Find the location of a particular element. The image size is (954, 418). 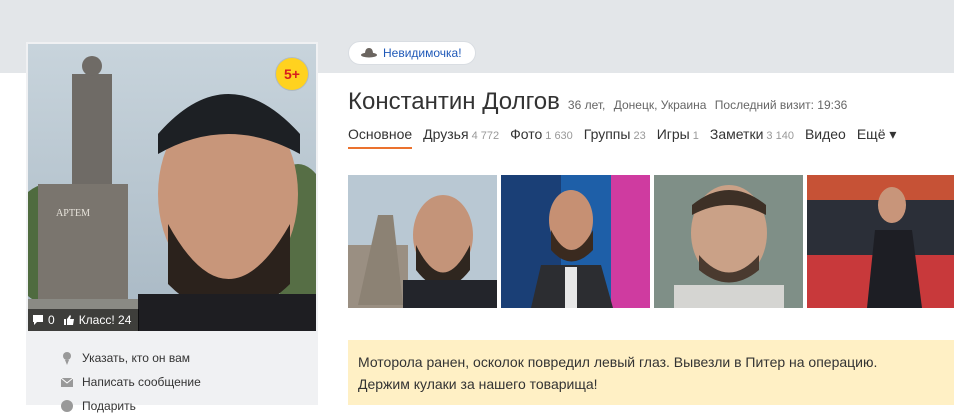

tab-count: 4 772 is located at coordinates (485, 136).